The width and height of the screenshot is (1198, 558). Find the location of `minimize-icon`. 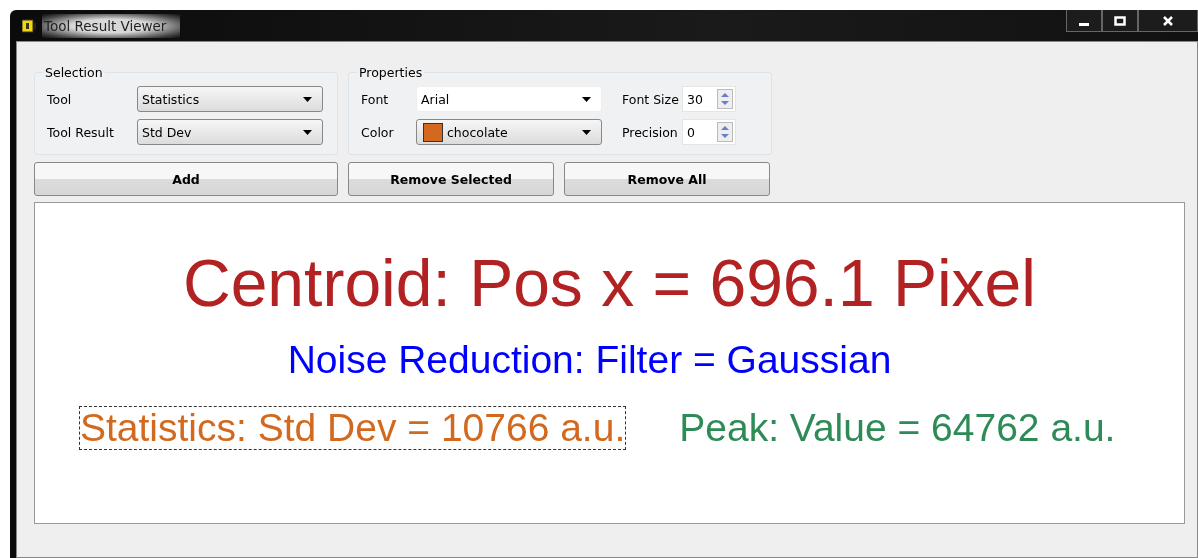

minimize-icon is located at coordinates (1084, 24).